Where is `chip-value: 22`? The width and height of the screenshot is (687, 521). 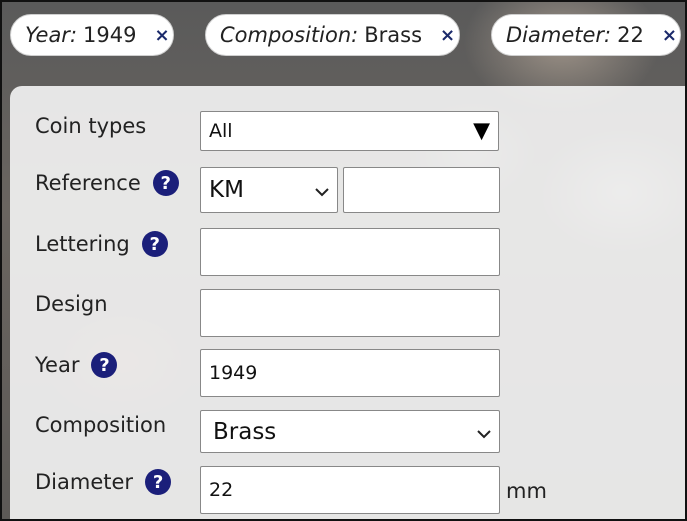 chip-value: 22 is located at coordinates (630, 35).